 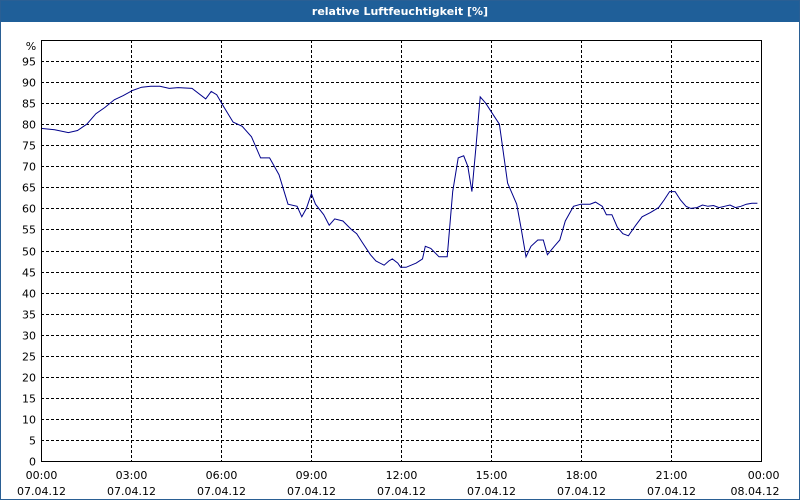 What do you see at coordinates (29, 230) in the screenshot?
I see `y-tick-label: 55` at bounding box center [29, 230].